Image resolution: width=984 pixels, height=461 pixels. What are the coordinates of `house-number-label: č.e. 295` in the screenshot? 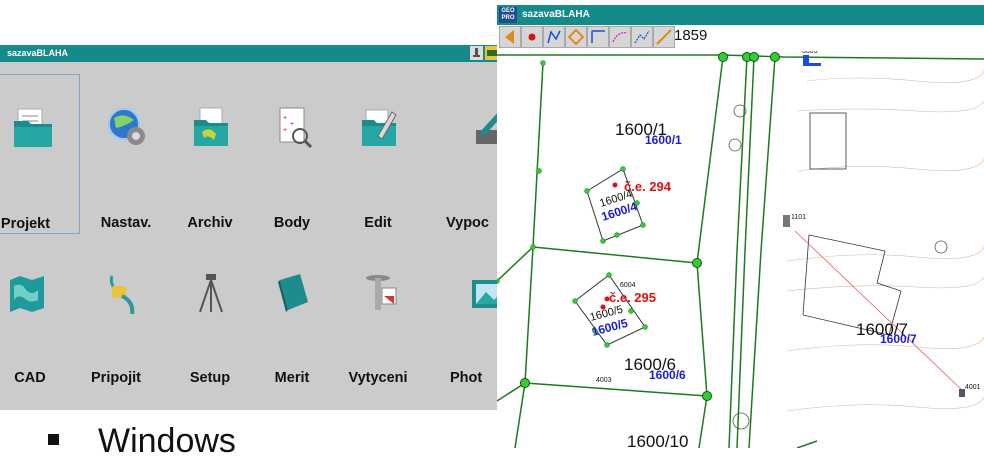 It's located at (632, 297).